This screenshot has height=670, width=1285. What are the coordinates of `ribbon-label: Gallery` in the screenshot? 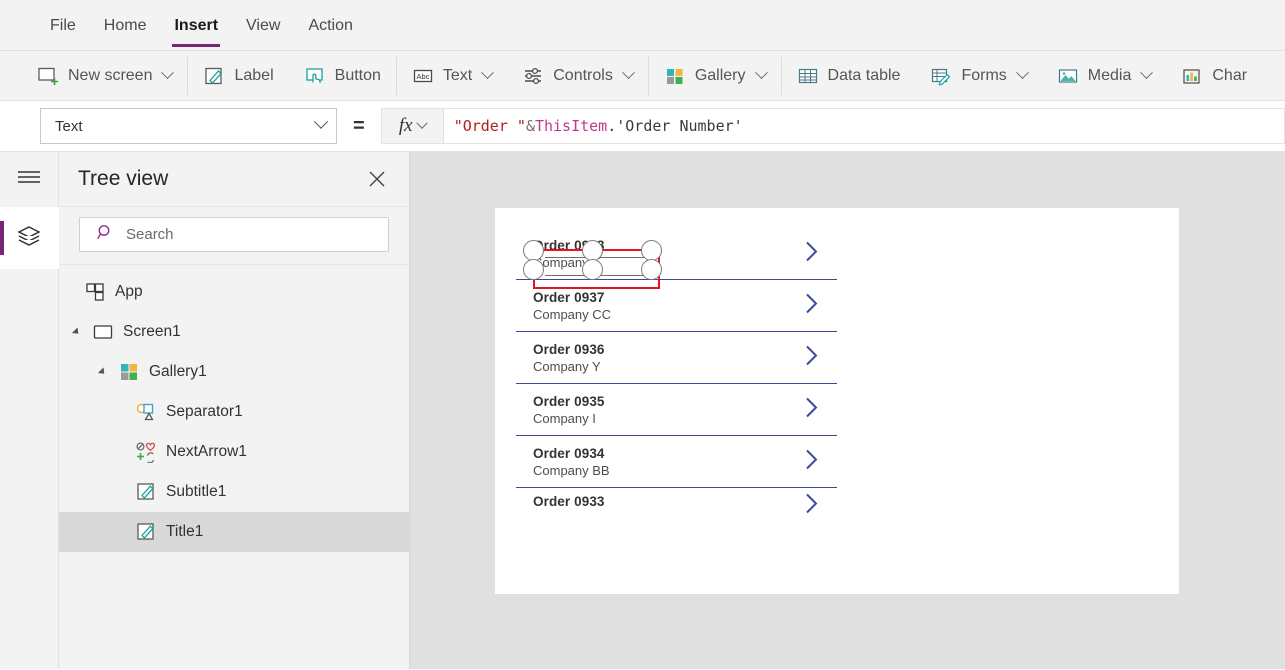 It's located at (720, 75).